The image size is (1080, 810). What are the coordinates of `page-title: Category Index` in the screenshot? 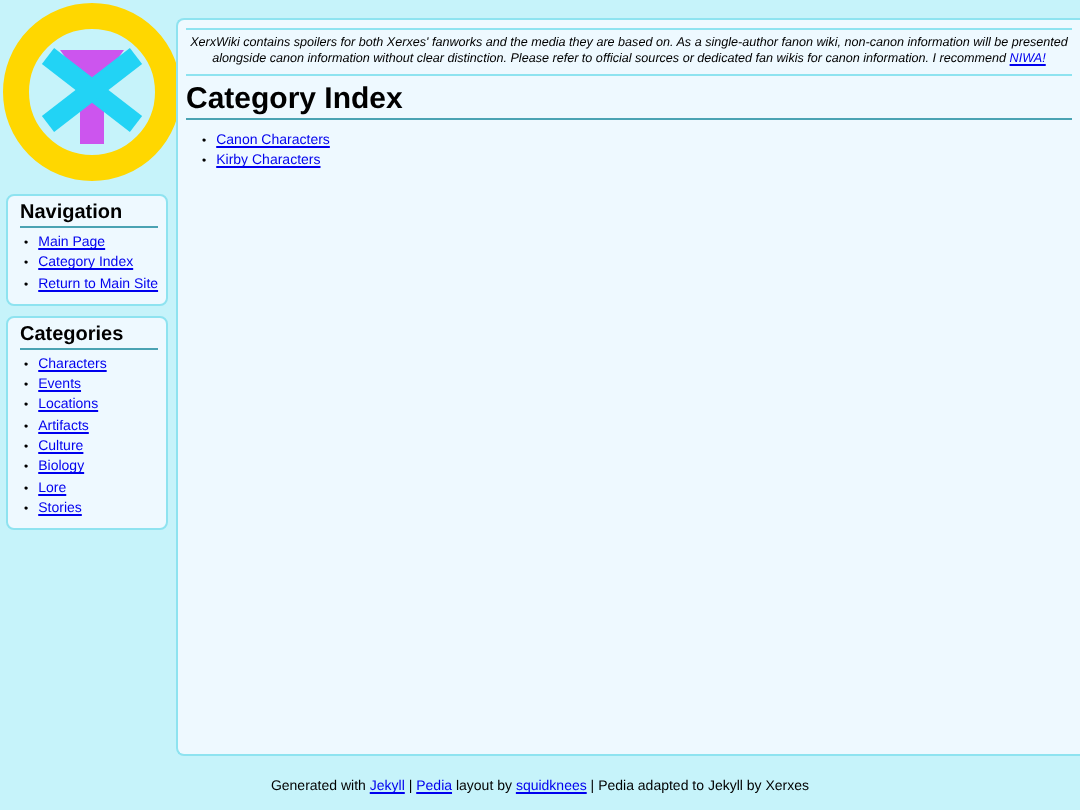 It's located at (629, 100).